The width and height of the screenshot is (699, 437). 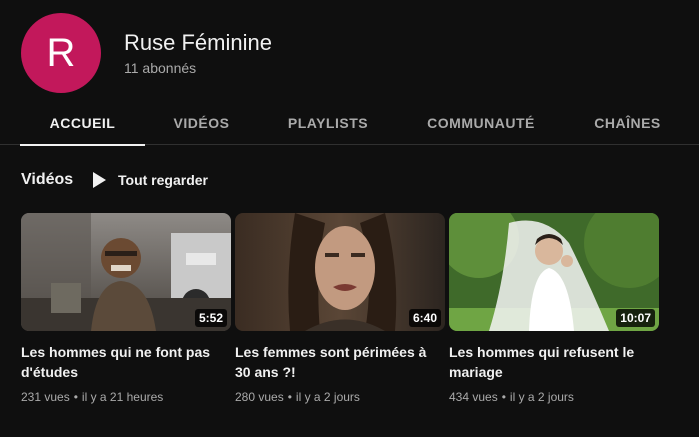 I want to click on upload-age: il y a 21 heures, so click(x=122, y=397).